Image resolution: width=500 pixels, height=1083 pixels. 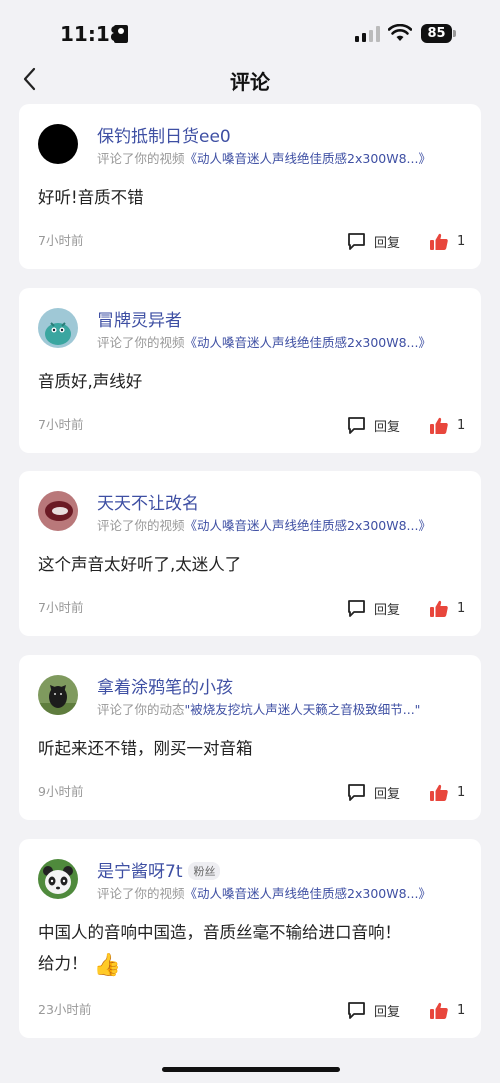 What do you see at coordinates (165, 685) in the screenshot?
I see `comment-username: 拿着涂鸦笔的小孩` at bounding box center [165, 685].